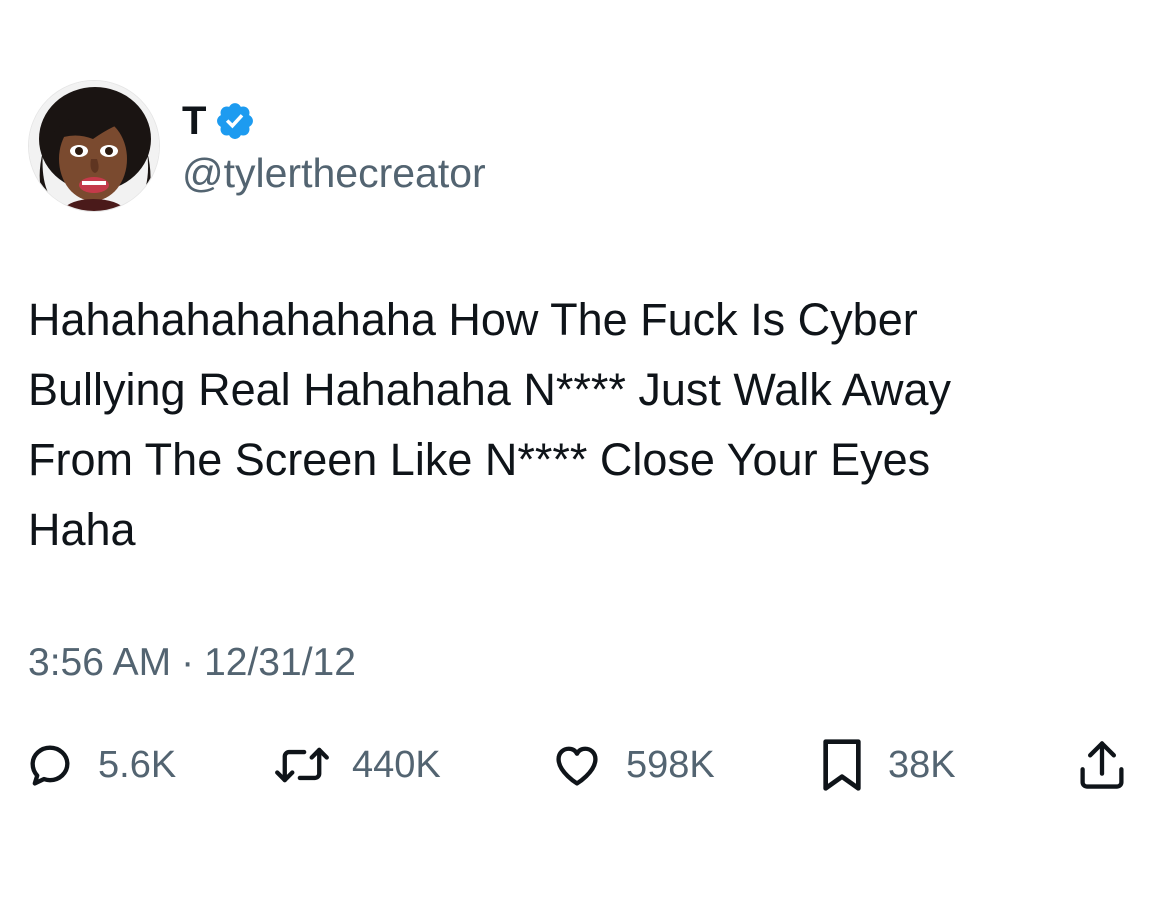  I want to click on tweet-text-line: Haha, so click(82, 529).